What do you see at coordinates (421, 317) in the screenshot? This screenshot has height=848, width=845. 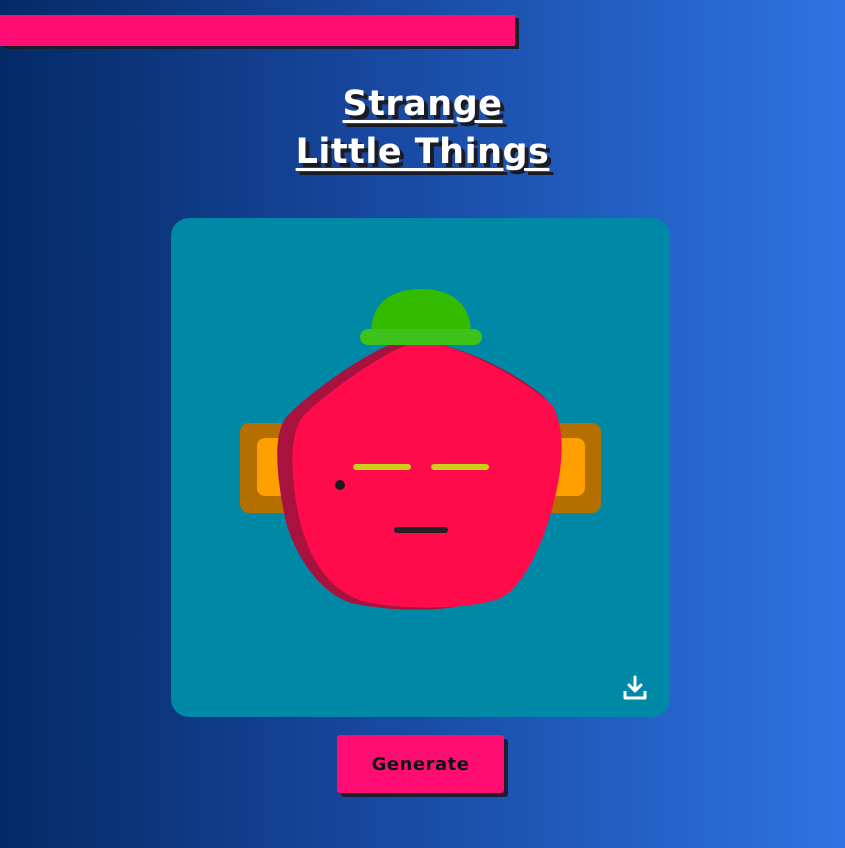 I see `hat` at bounding box center [421, 317].